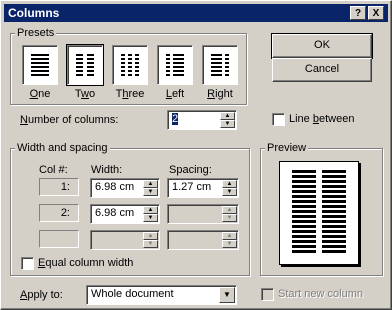 This screenshot has height=310, width=392. I want to click on preset-three-icon, so click(130, 65).